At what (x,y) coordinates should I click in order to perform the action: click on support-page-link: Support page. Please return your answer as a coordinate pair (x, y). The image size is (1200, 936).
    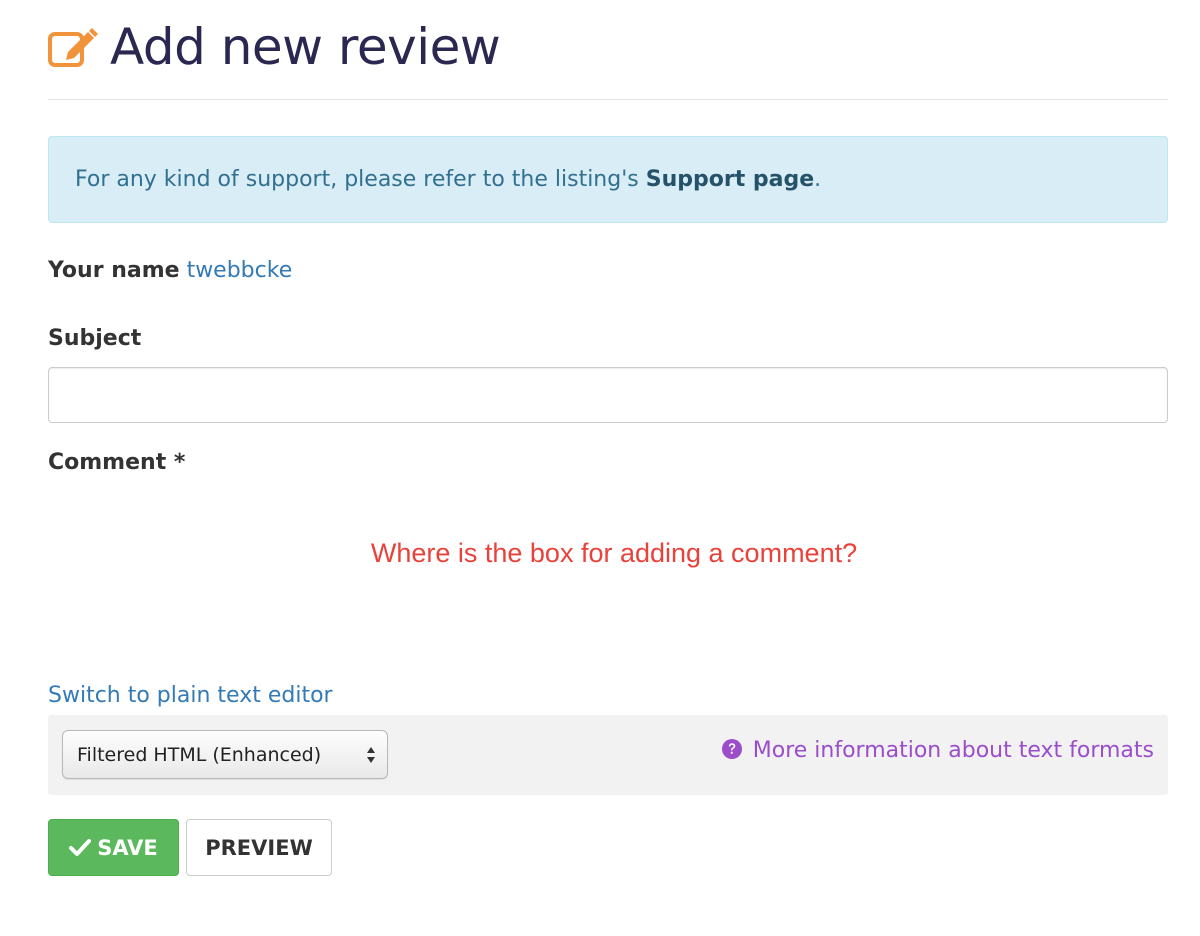
    Looking at the image, I should click on (730, 179).